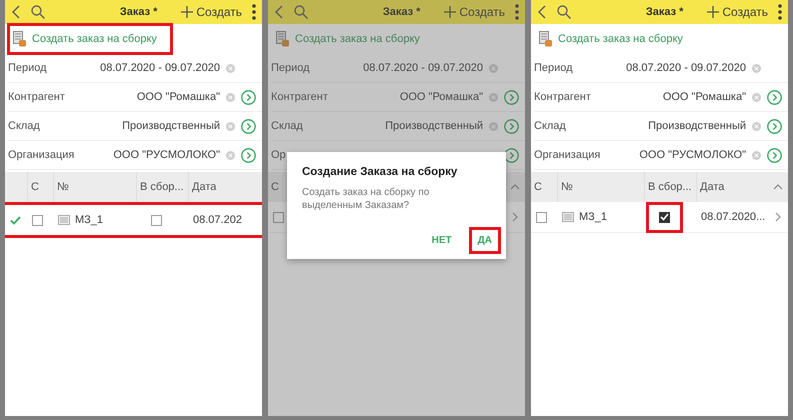  I want to click on order-date: 08.07.202, so click(217, 220).